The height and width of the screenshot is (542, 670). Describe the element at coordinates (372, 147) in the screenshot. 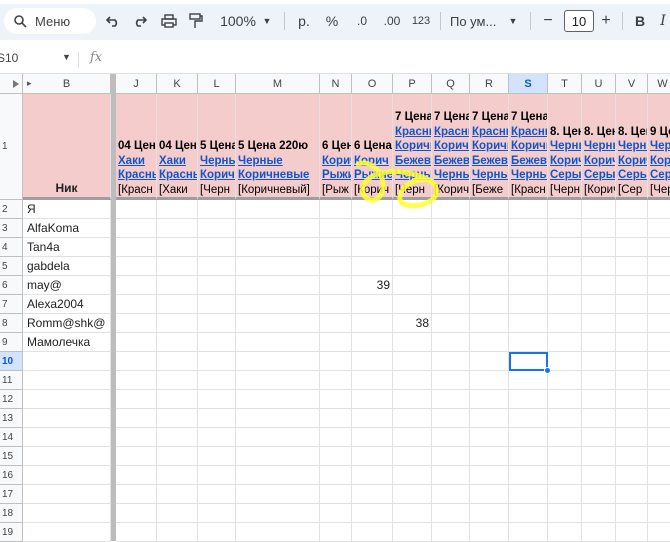

I see `header-cell-o: 6 Цена Корич Рыжие [Корич` at that location.